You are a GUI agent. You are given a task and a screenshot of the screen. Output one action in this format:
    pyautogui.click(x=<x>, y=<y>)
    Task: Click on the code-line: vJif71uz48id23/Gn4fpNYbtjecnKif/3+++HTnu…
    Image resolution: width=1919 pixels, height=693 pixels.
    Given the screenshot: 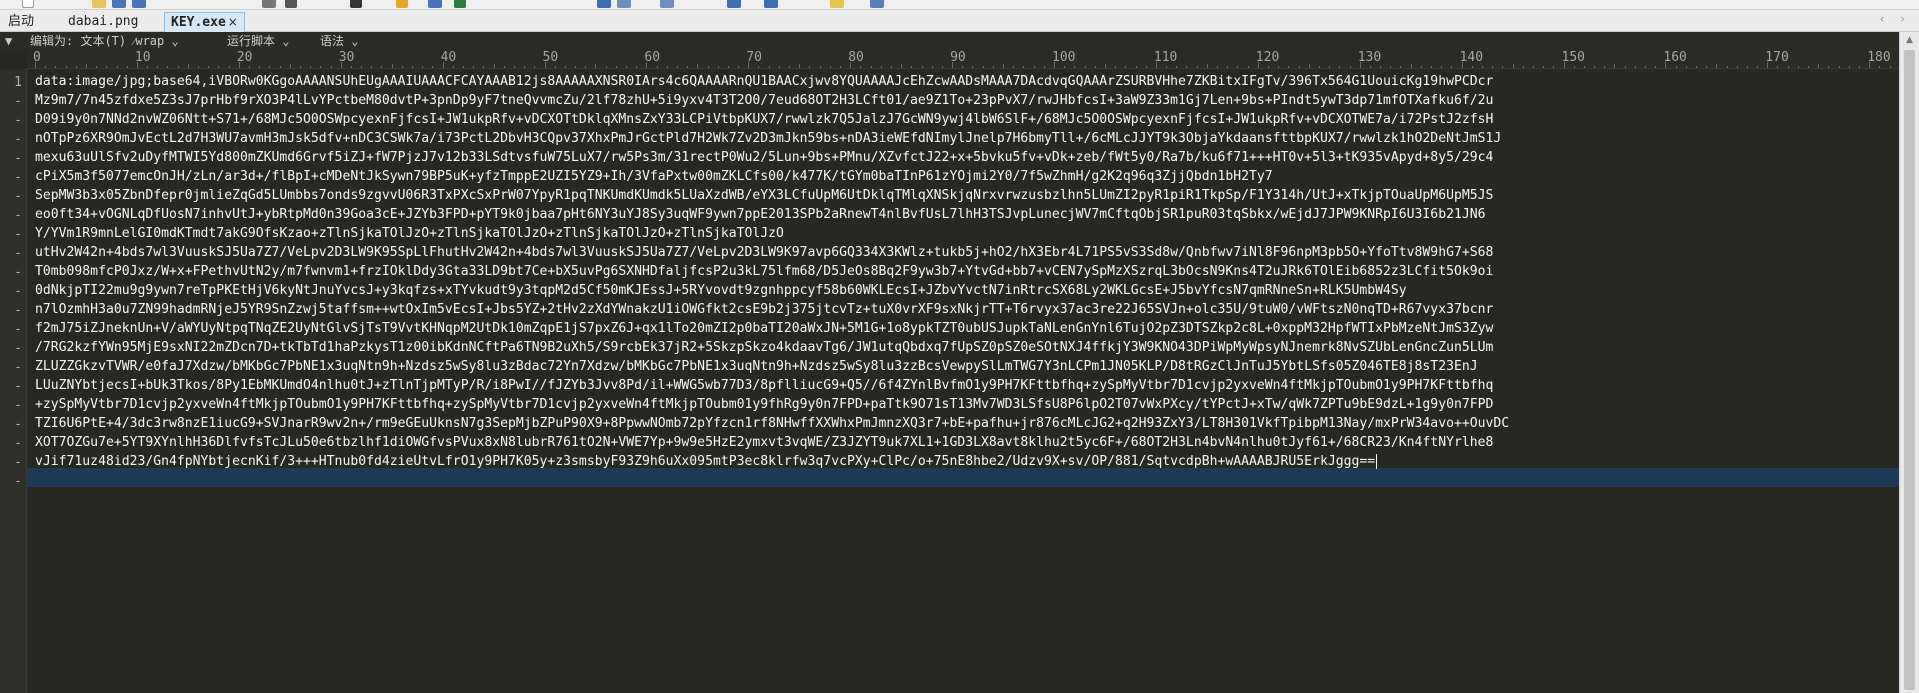 What is the action you would take?
    pyautogui.click(x=706, y=461)
    